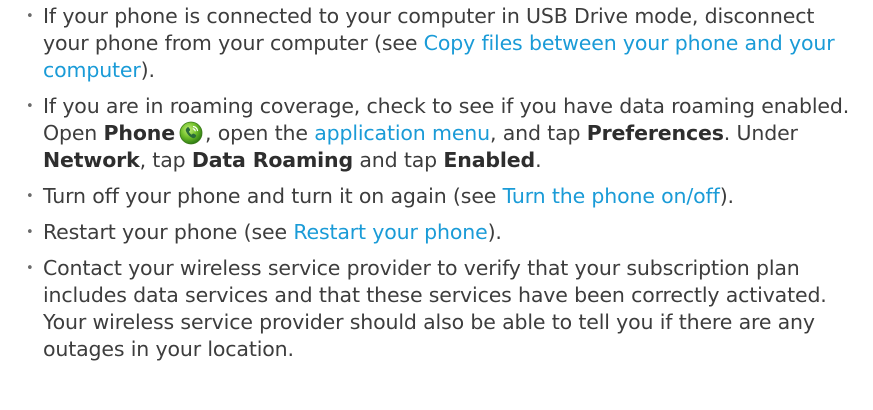 The width and height of the screenshot is (873, 410). Describe the element at coordinates (760, 133) in the screenshot. I see `bullet-text: . Under` at that location.